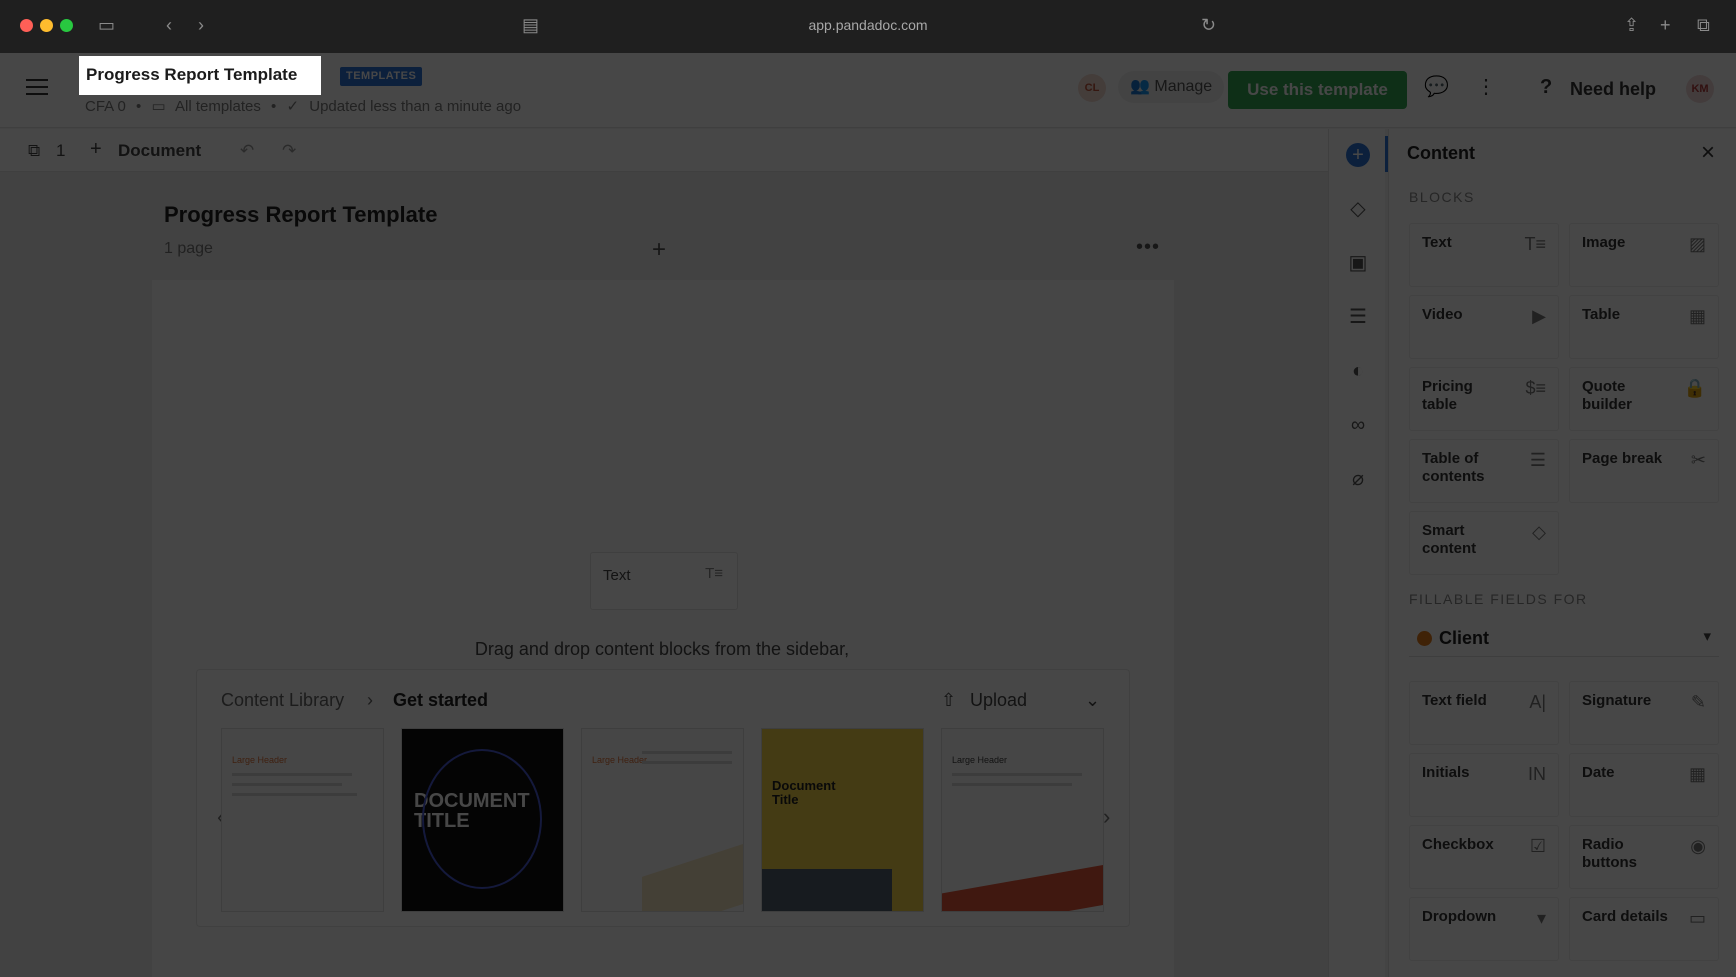 The width and height of the screenshot is (1736, 977). What do you see at coordinates (1484, 713) in the screenshot?
I see `field-text: Text field A|` at bounding box center [1484, 713].